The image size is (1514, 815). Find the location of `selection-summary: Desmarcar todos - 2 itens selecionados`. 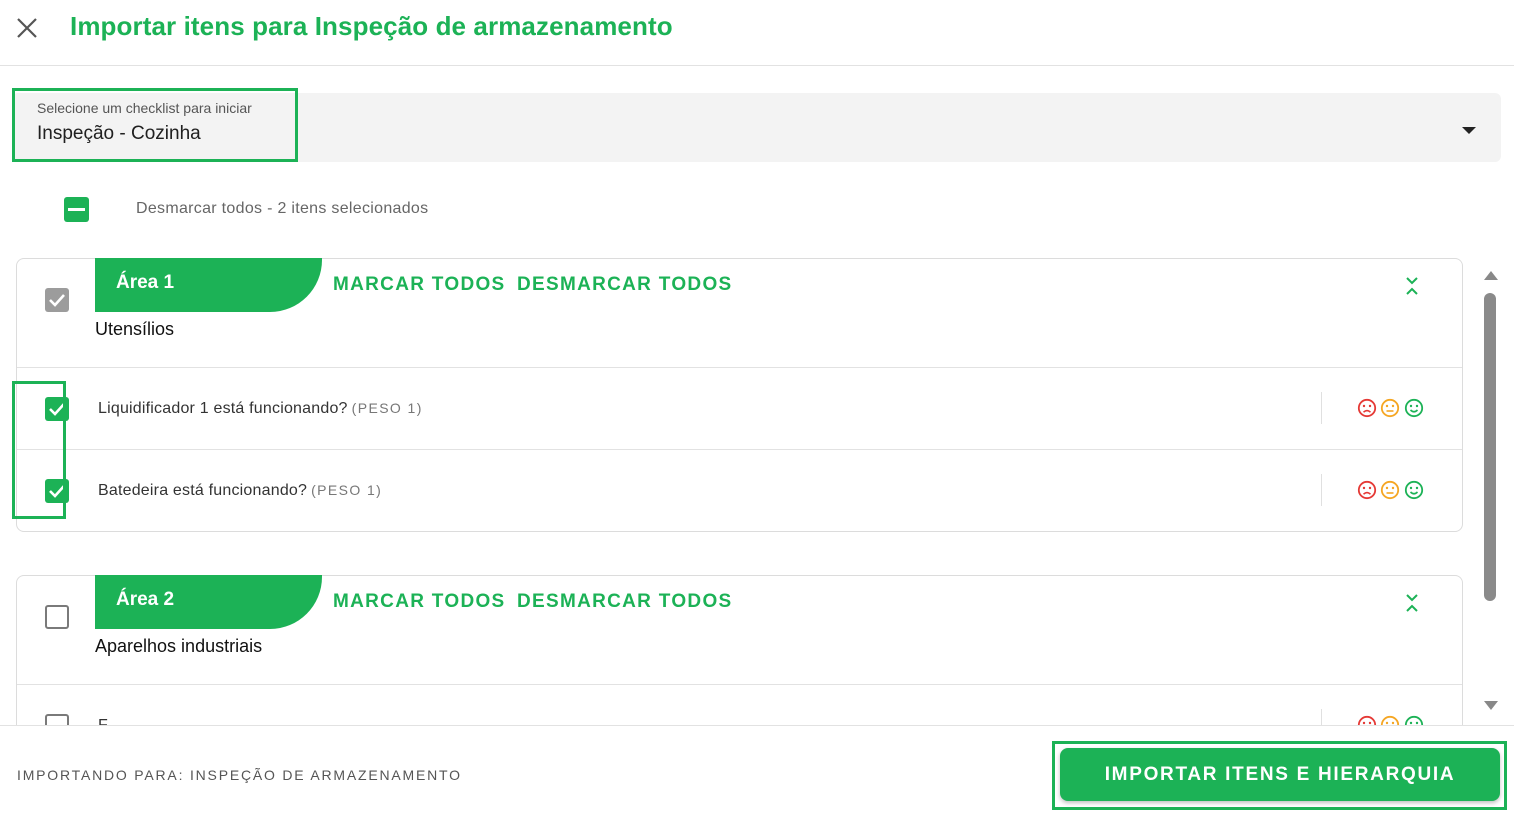

selection-summary: Desmarcar todos - 2 itens selecionados is located at coordinates (282, 208).